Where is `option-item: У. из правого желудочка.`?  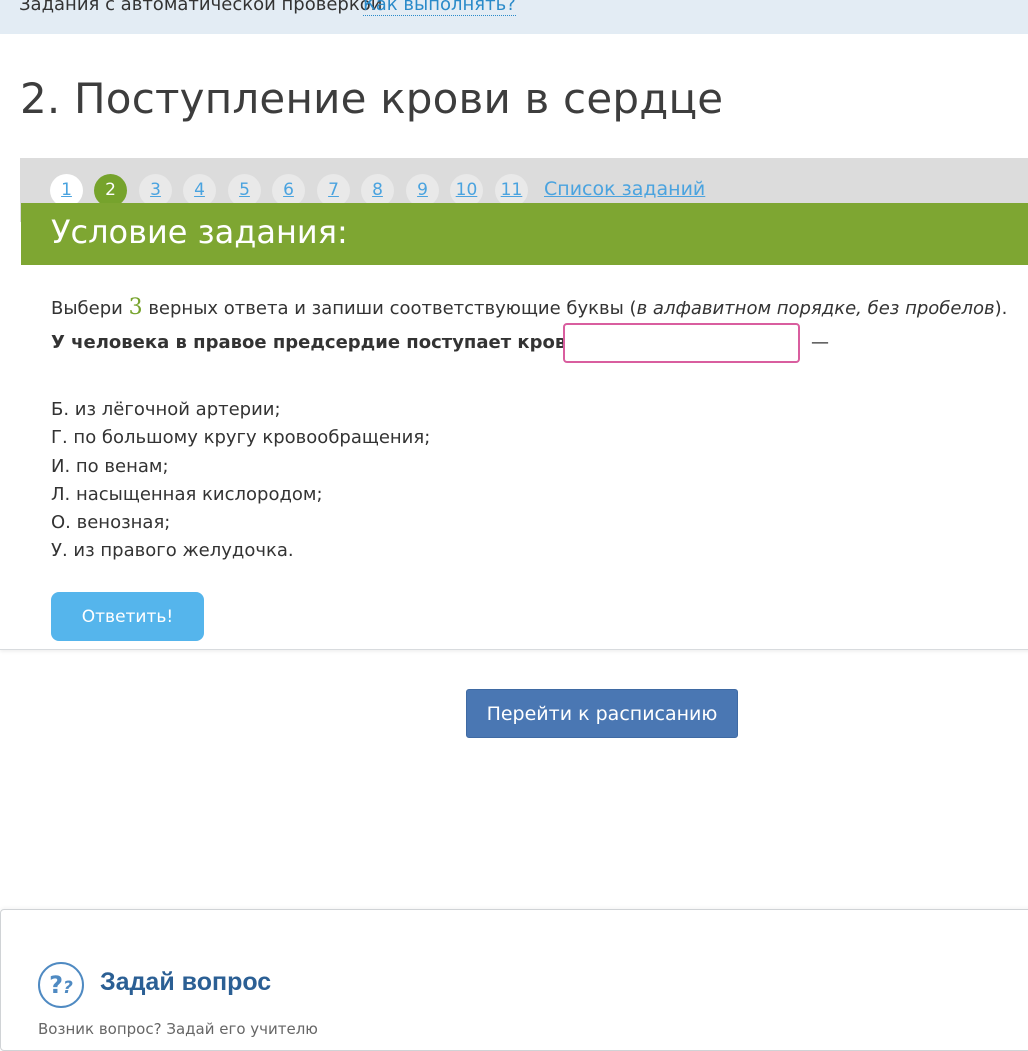 option-item: У. из правого желудочка. is located at coordinates (172, 551).